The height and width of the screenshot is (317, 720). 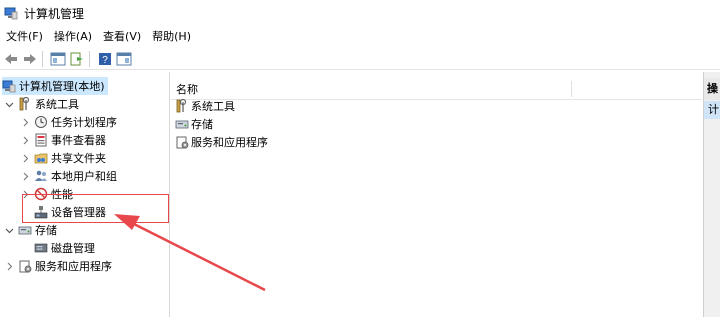 I want to click on actions-item: 计, so click(x=712, y=110).